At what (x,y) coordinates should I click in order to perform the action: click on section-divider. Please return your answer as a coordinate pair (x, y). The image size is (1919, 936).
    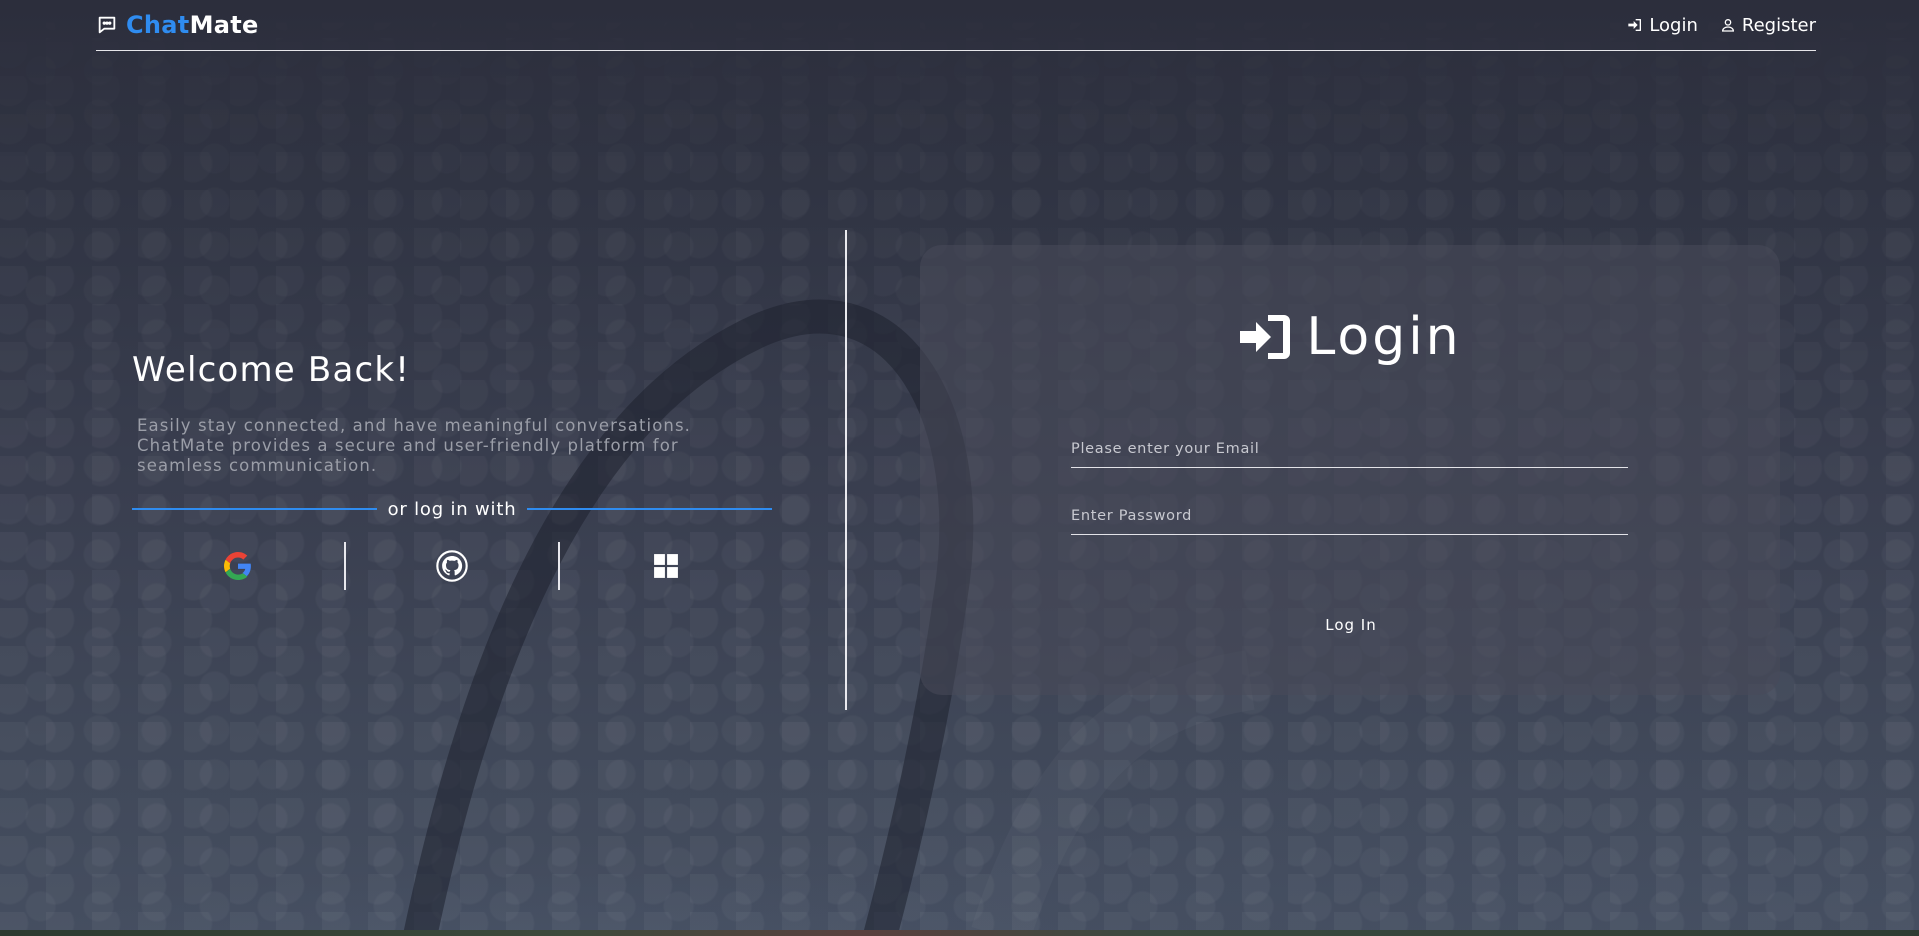
    Looking at the image, I should click on (846, 470).